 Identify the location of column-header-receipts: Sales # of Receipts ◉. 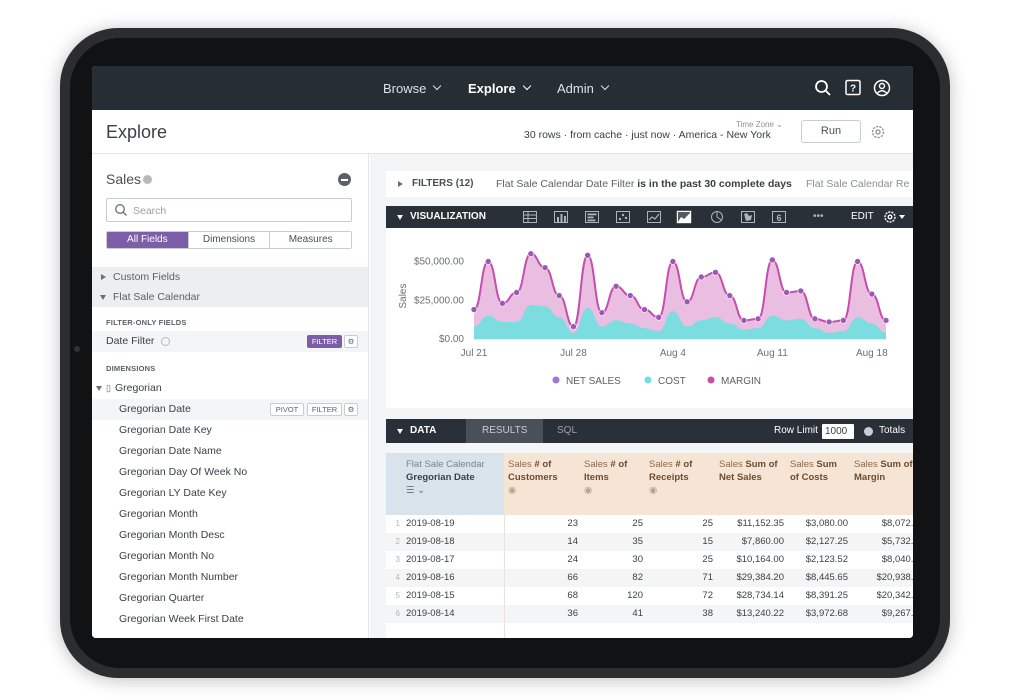
(680, 484).